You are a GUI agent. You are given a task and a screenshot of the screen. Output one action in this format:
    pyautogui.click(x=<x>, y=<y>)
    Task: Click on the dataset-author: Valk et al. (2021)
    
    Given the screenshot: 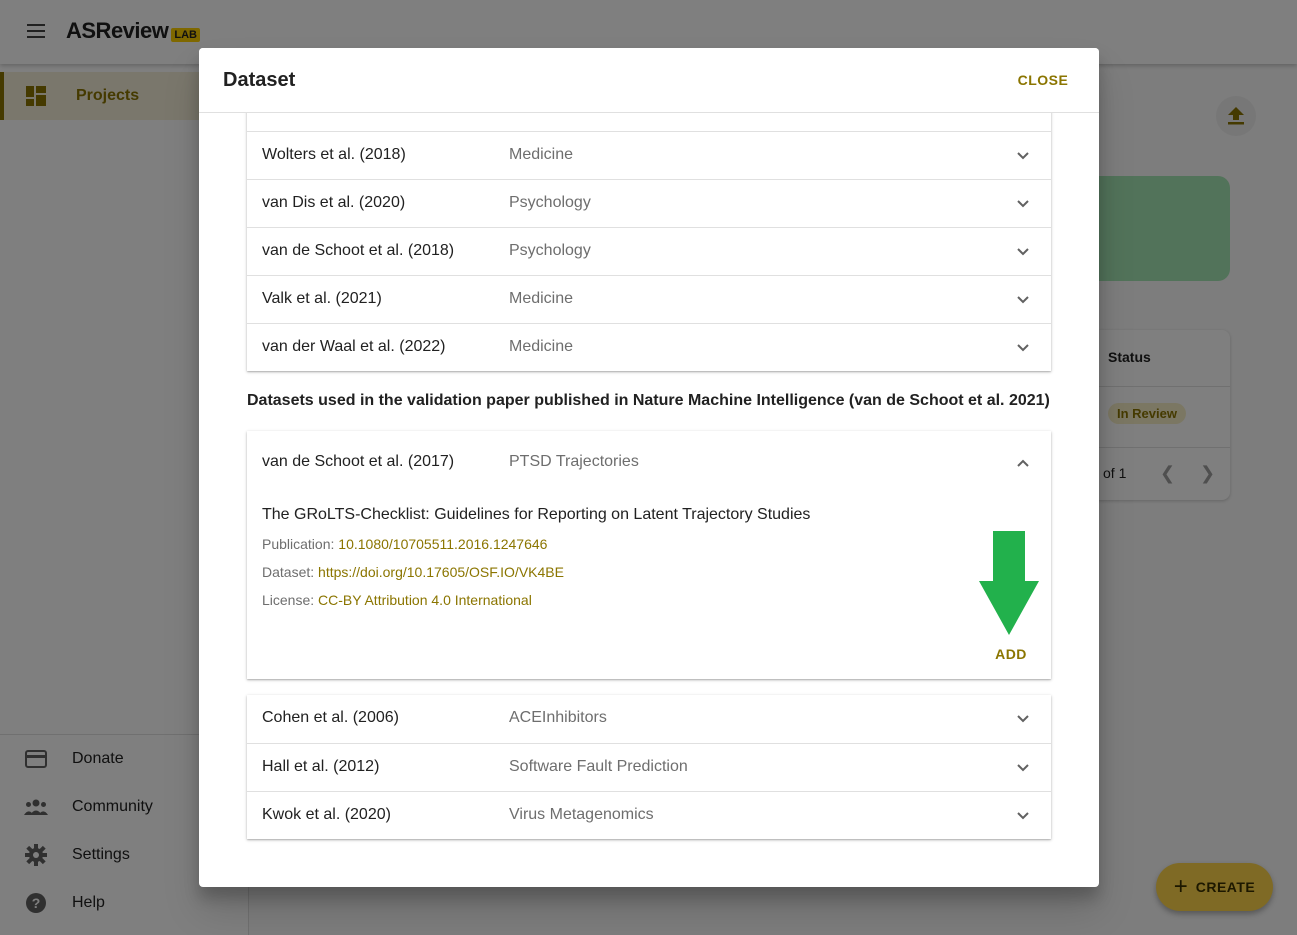 What is the action you would take?
    pyautogui.click(x=322, y=298)
    